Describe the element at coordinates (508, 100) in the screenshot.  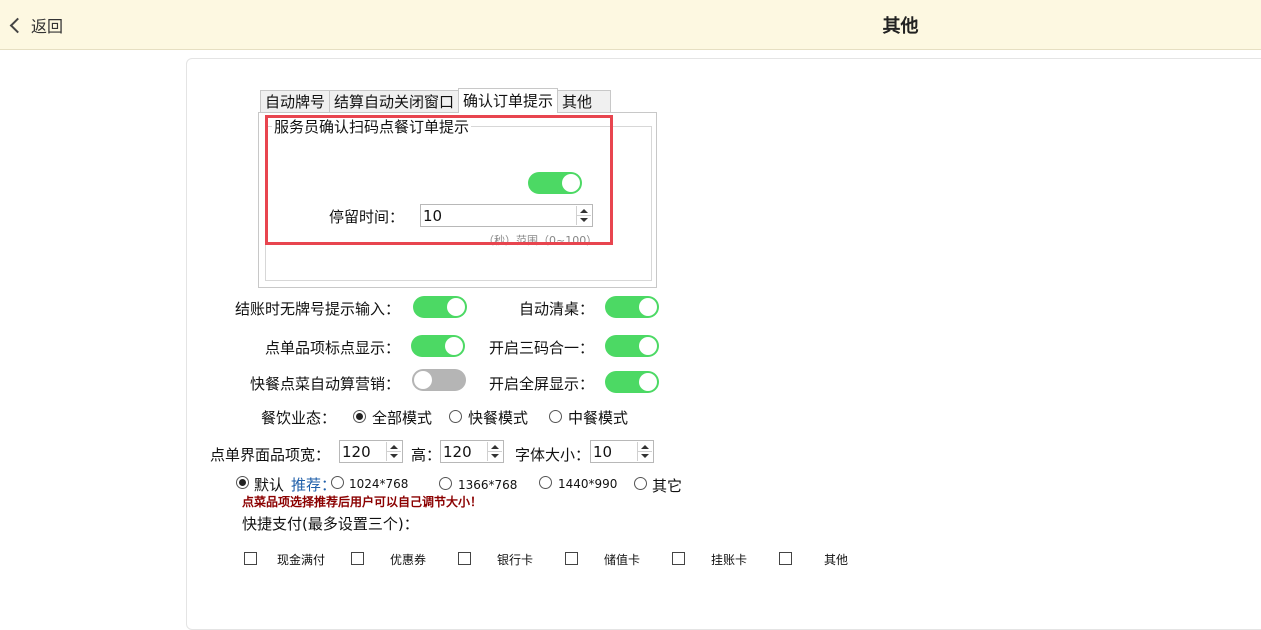
I see `tab-confirm-order: 确认订单提示` at that location.